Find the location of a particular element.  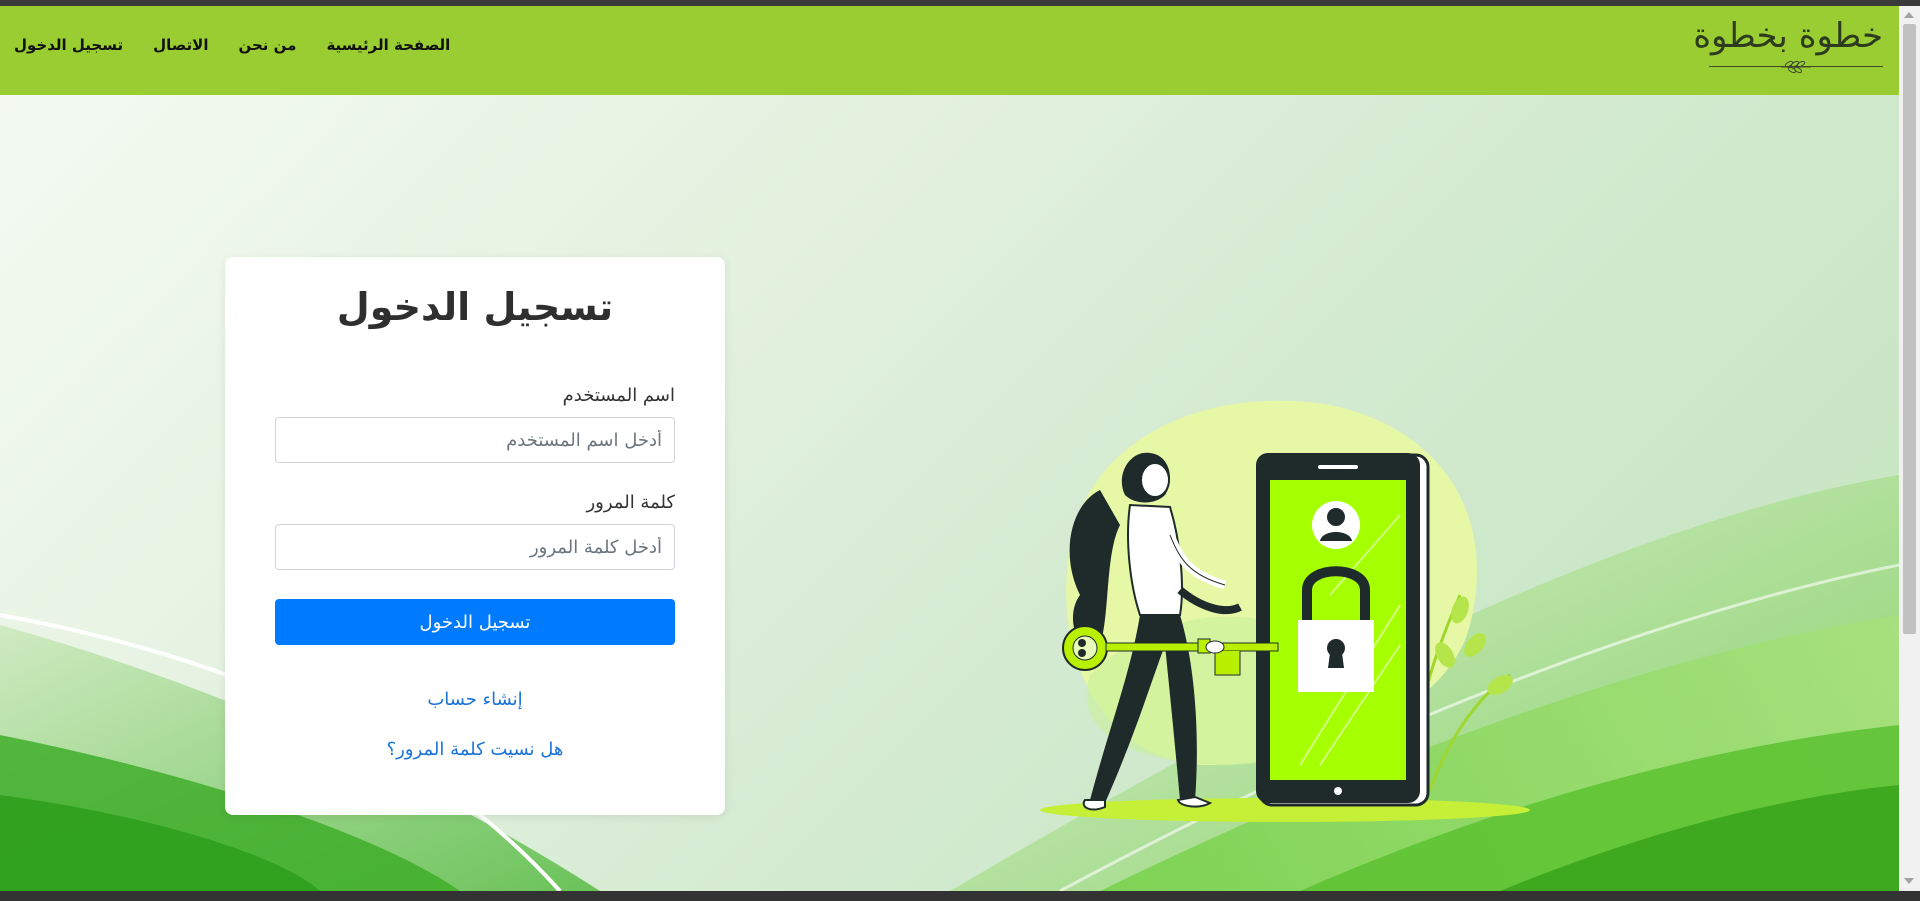

vertical-scrollbar is located at coordinates (1909, 448).